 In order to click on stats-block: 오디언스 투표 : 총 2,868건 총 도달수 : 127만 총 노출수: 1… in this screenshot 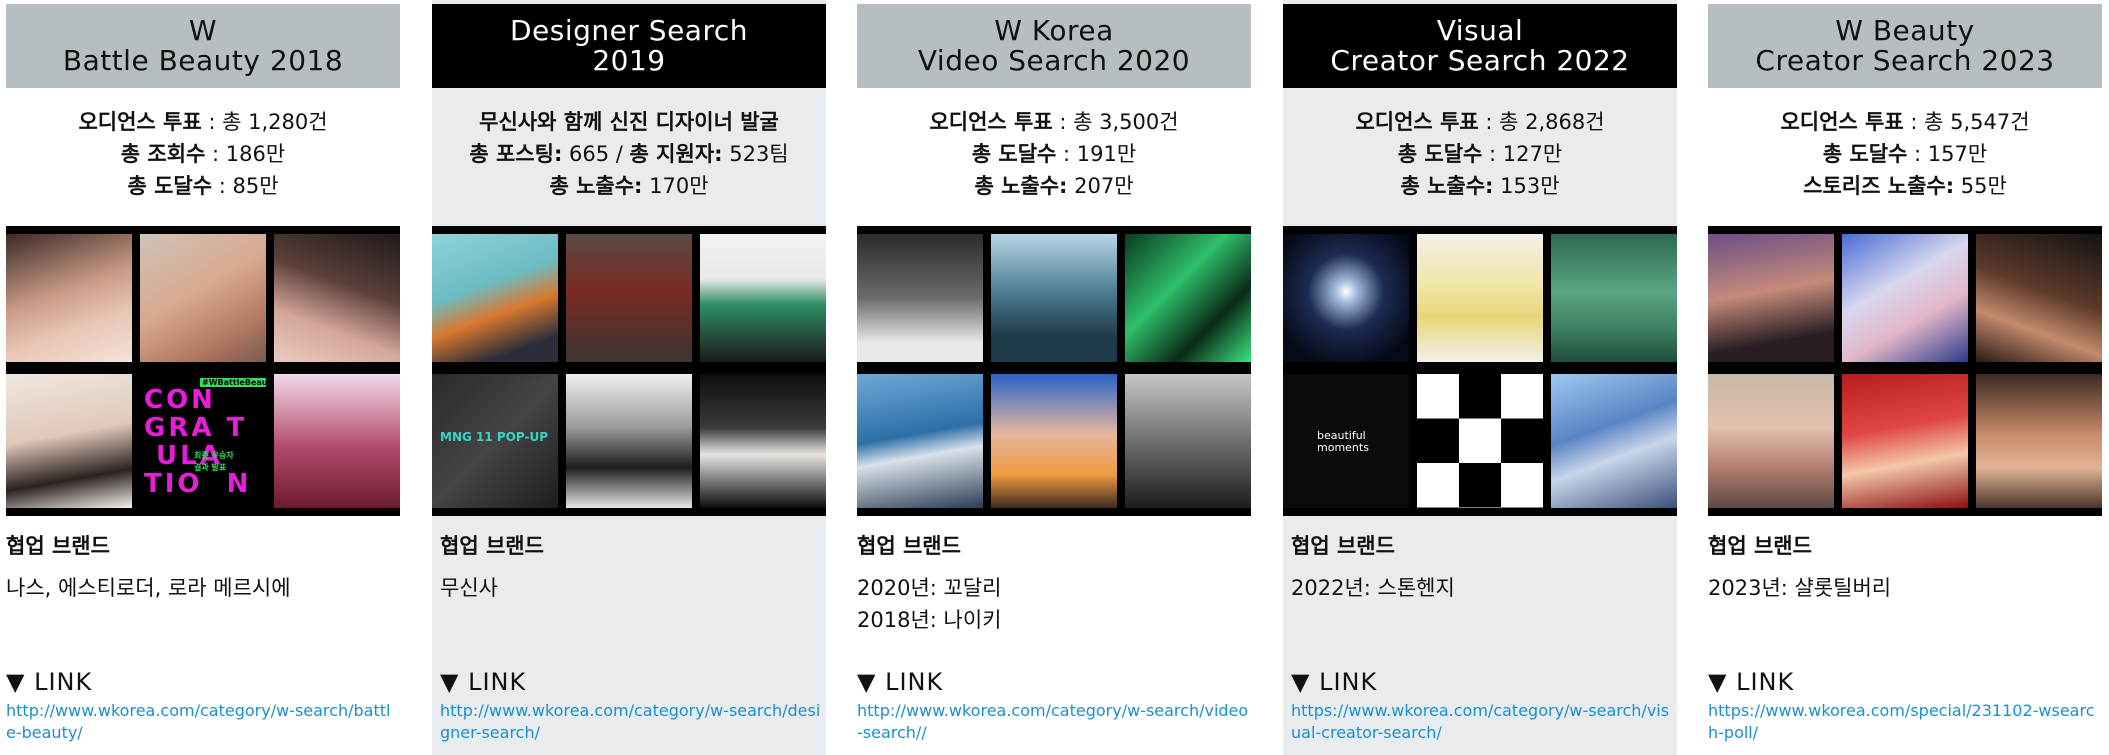, I will do `click(1480, 154)`.